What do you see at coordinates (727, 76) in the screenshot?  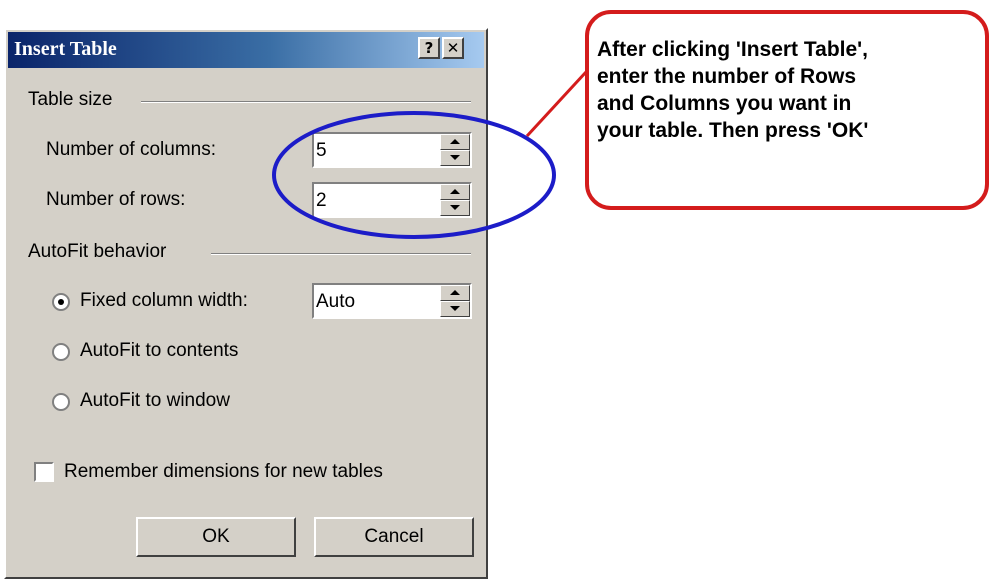 I see `callout-line: enter the number of Rows` at bounding box center [727, 76].